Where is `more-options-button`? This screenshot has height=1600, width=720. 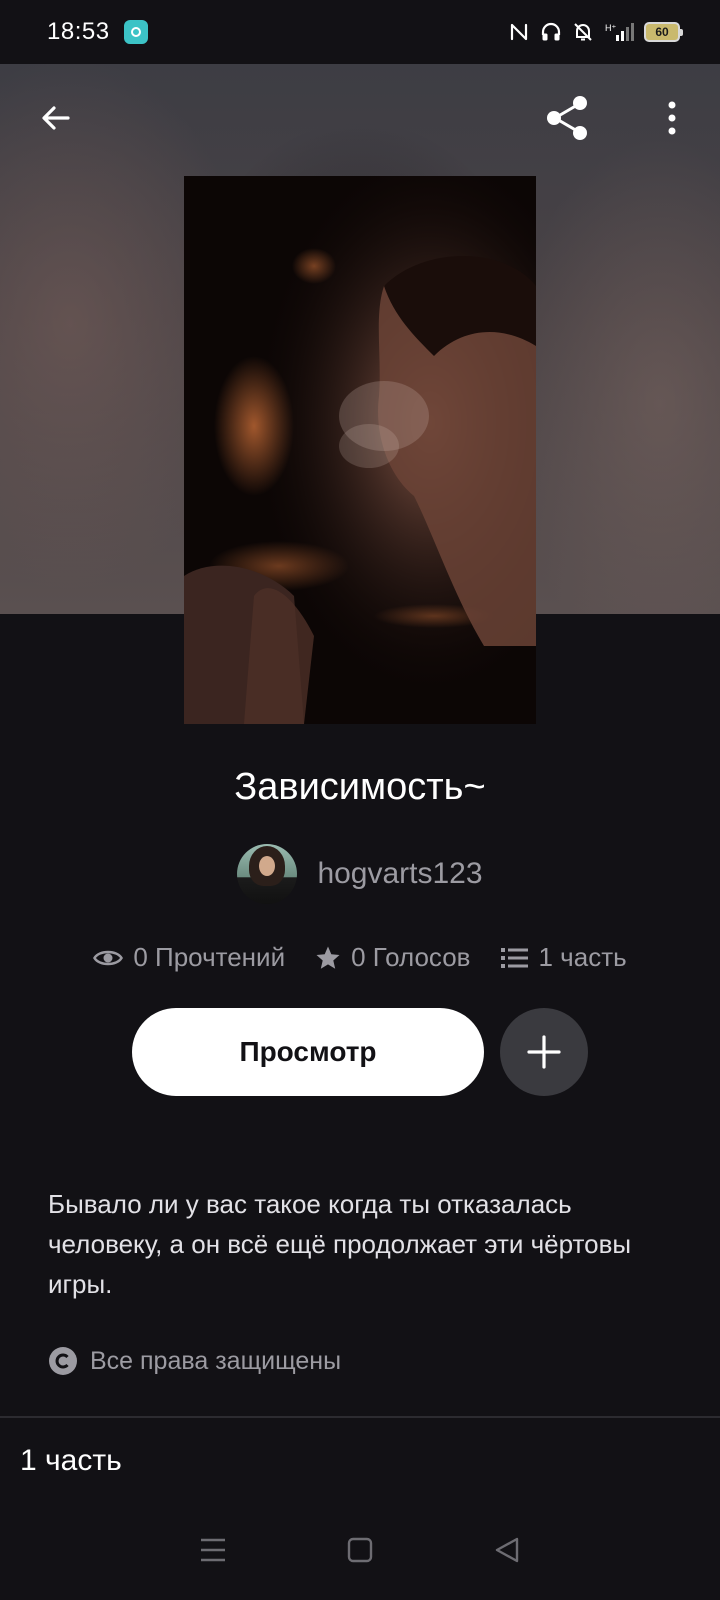
more-options-button is located at coordinates (672, 118).